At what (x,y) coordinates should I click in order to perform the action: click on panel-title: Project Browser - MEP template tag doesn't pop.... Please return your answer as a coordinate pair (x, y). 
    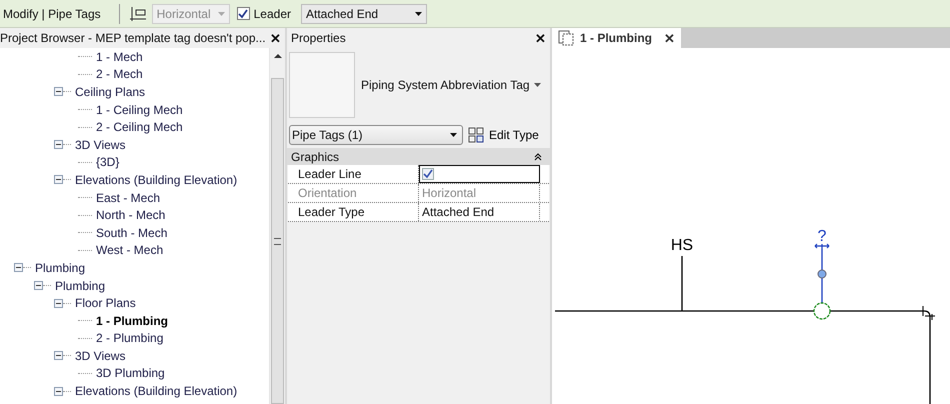
    Looking at the image, I should click on (133, 38).